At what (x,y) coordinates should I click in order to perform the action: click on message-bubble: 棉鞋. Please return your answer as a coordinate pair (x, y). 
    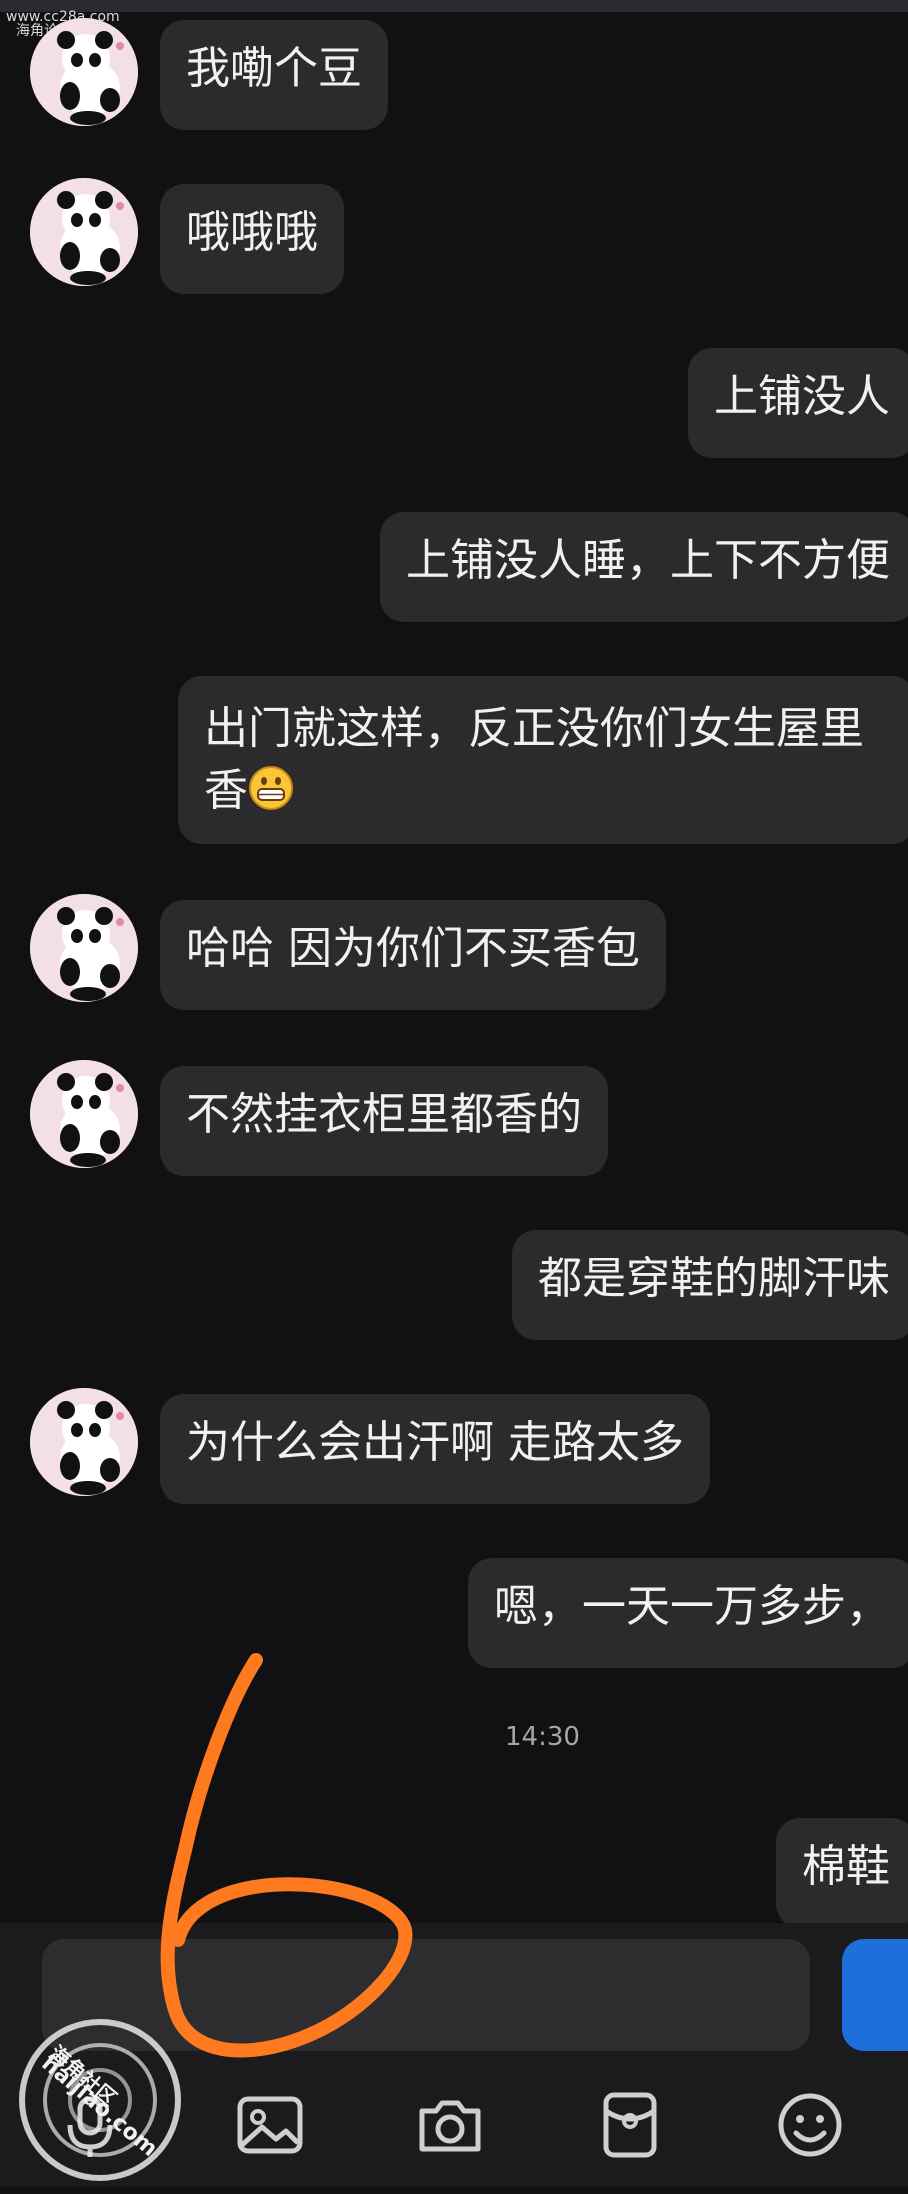
    Looking at the image, I should click on (842, 1873).